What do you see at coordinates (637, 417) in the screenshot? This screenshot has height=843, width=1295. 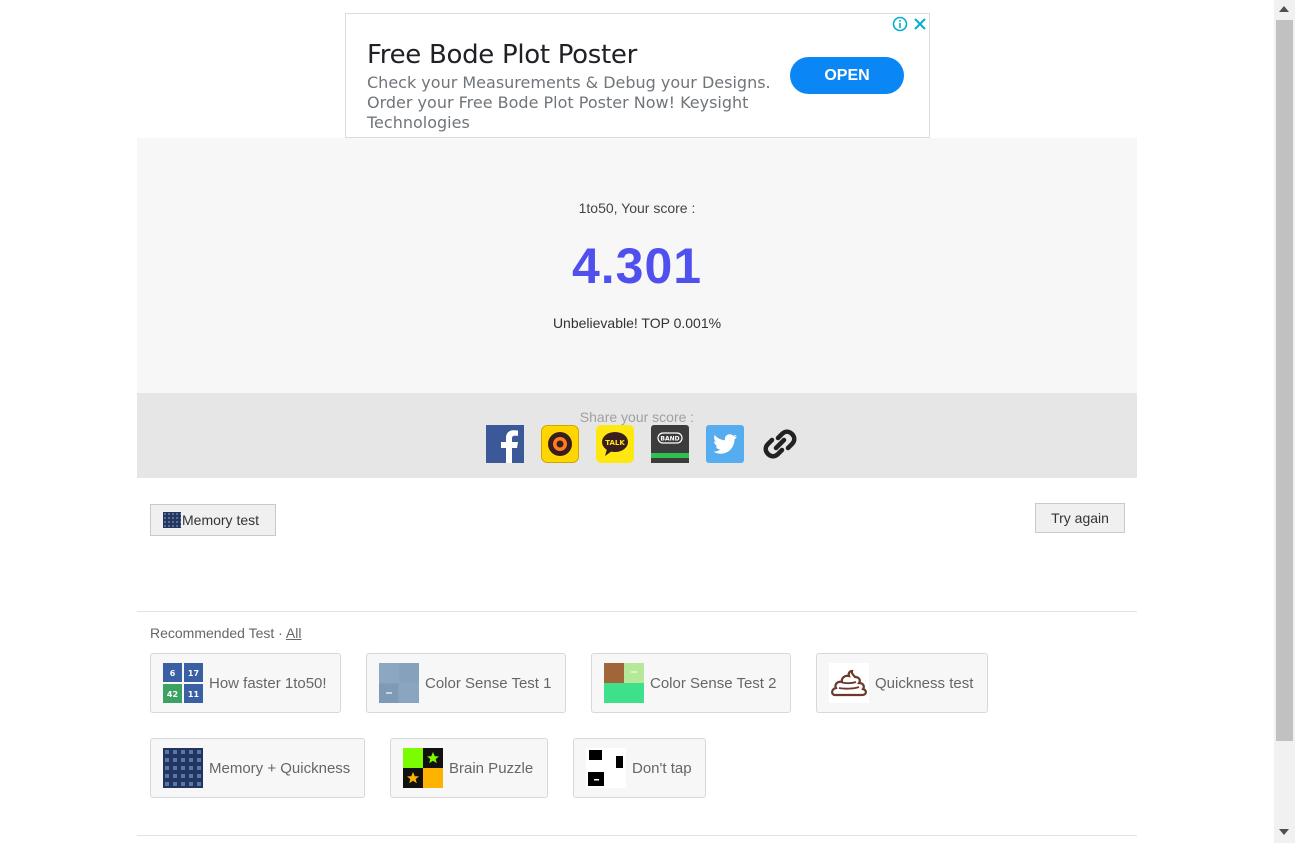 I see `share-label: Share your score :` at bounding box center [637, 417].